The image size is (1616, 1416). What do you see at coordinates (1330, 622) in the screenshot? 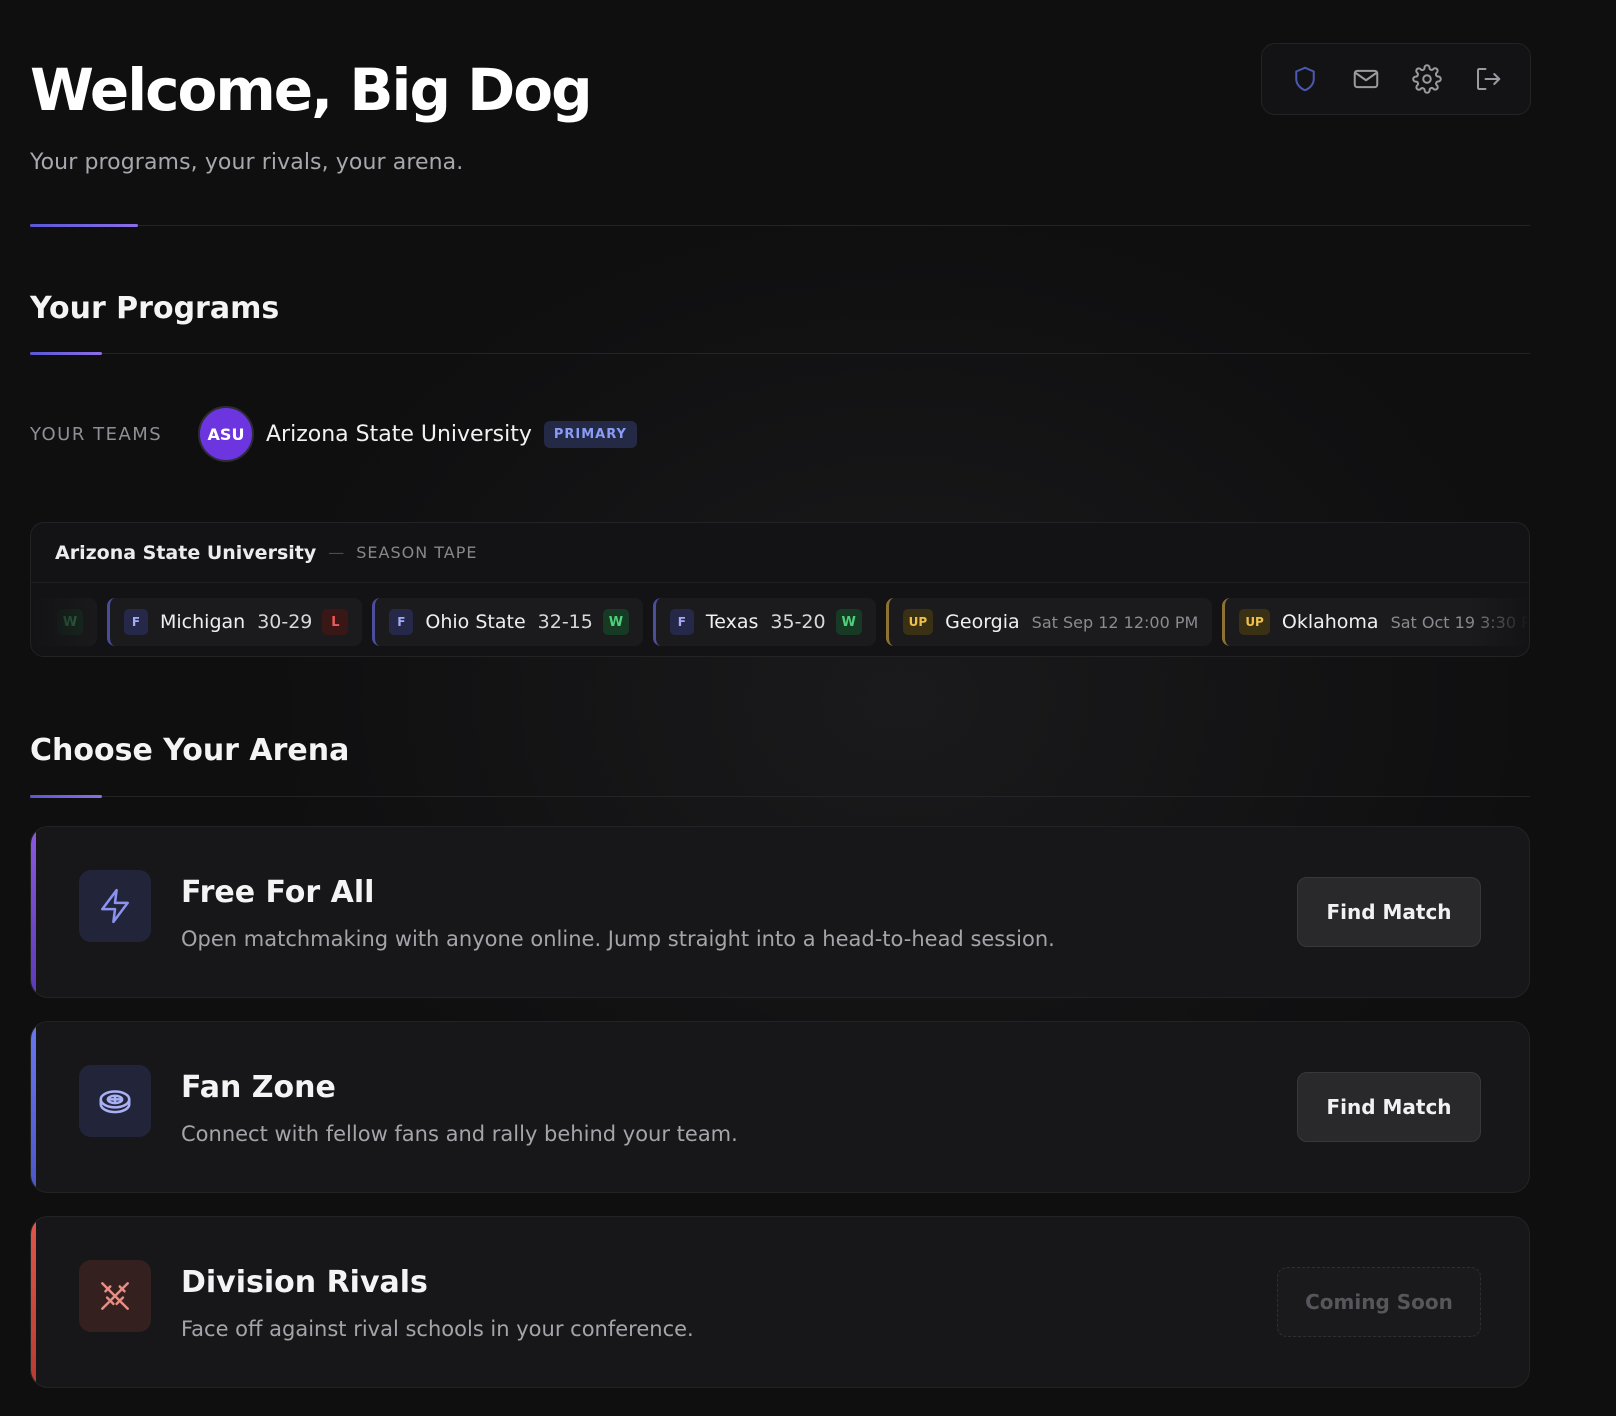
I see `game-opponent: Oklahoma` at bounding box center [1330, 622].